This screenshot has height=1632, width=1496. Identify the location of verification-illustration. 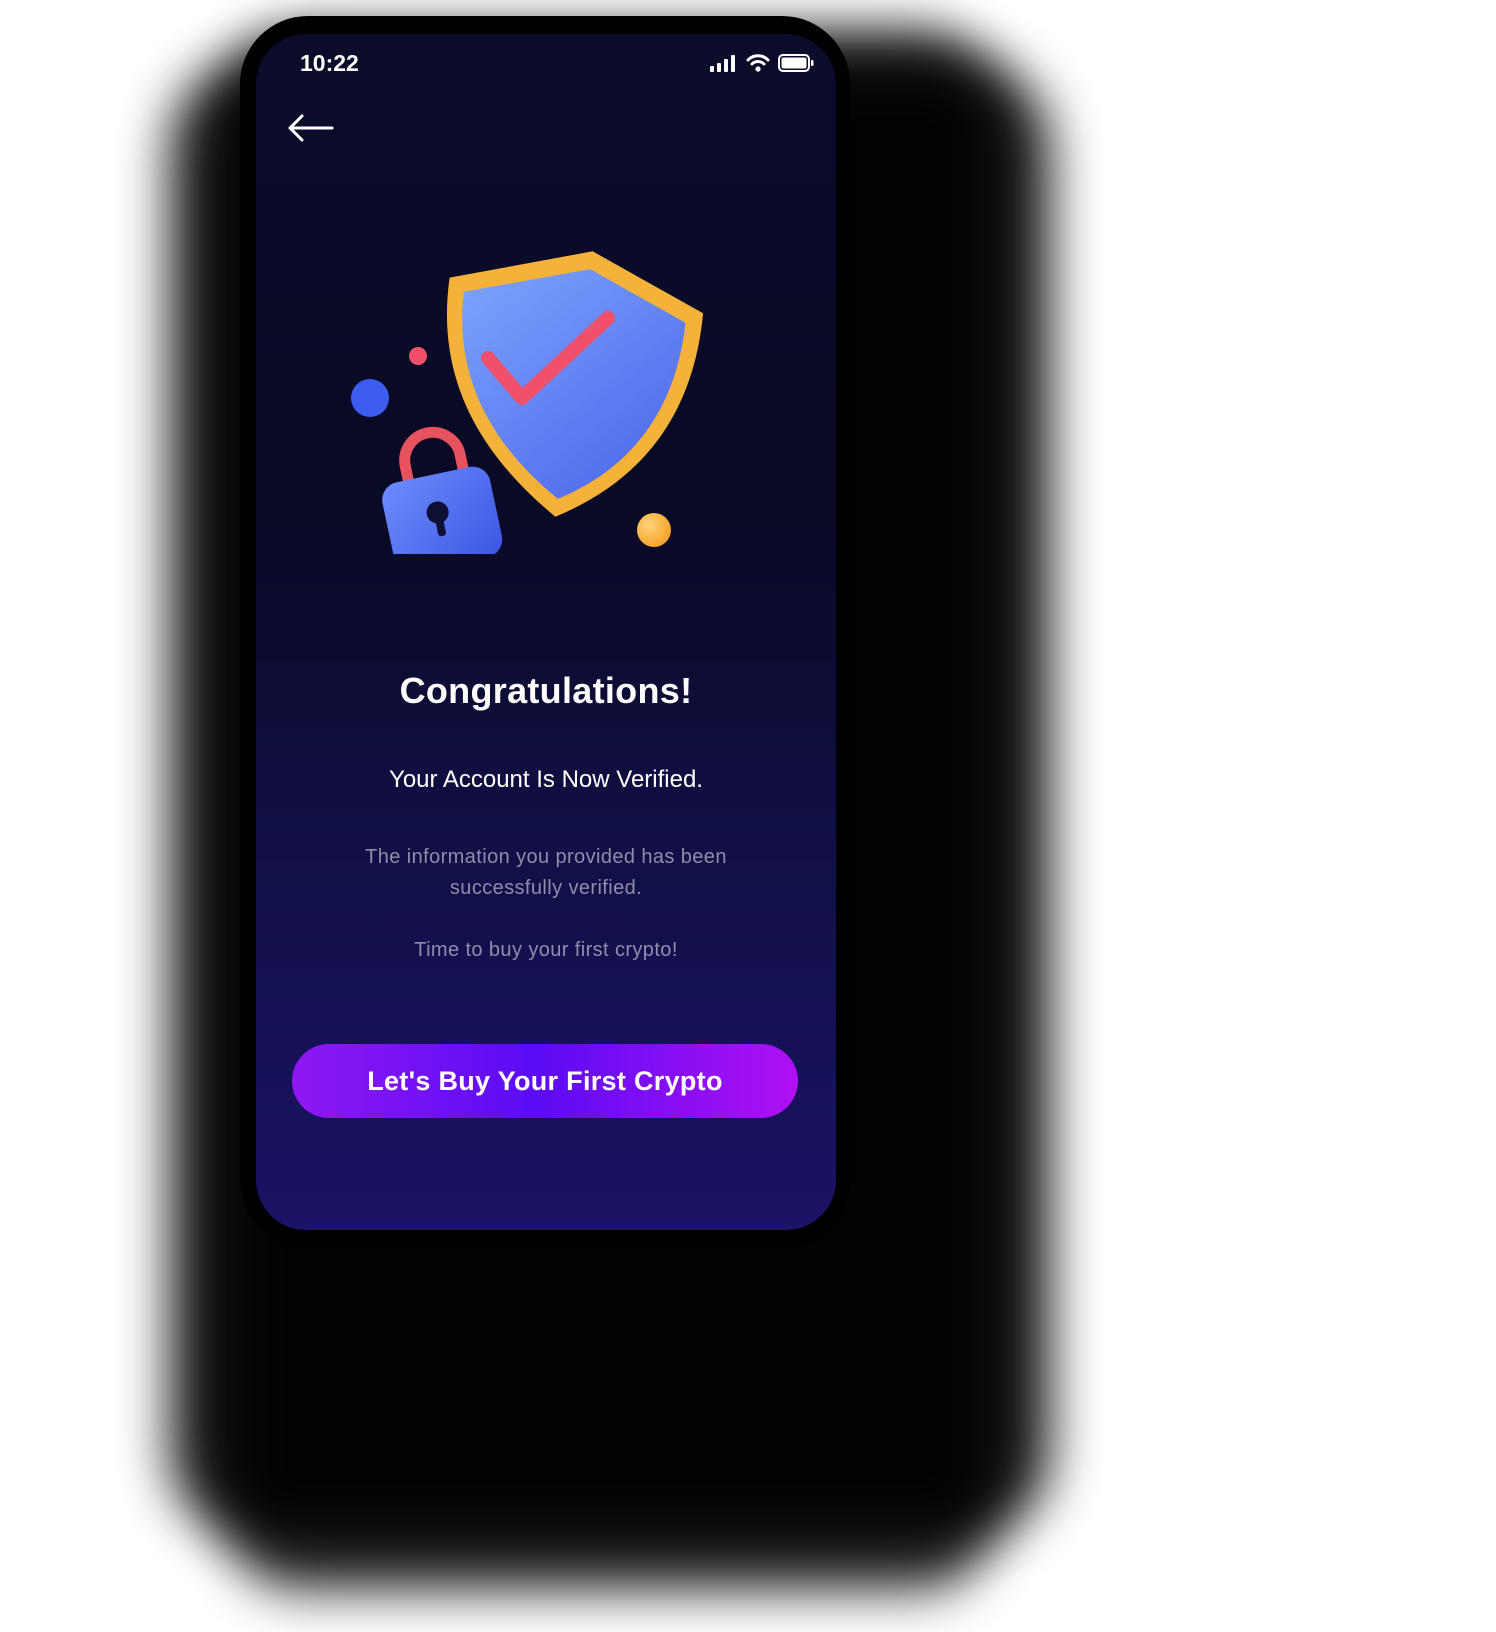
(527, 402).